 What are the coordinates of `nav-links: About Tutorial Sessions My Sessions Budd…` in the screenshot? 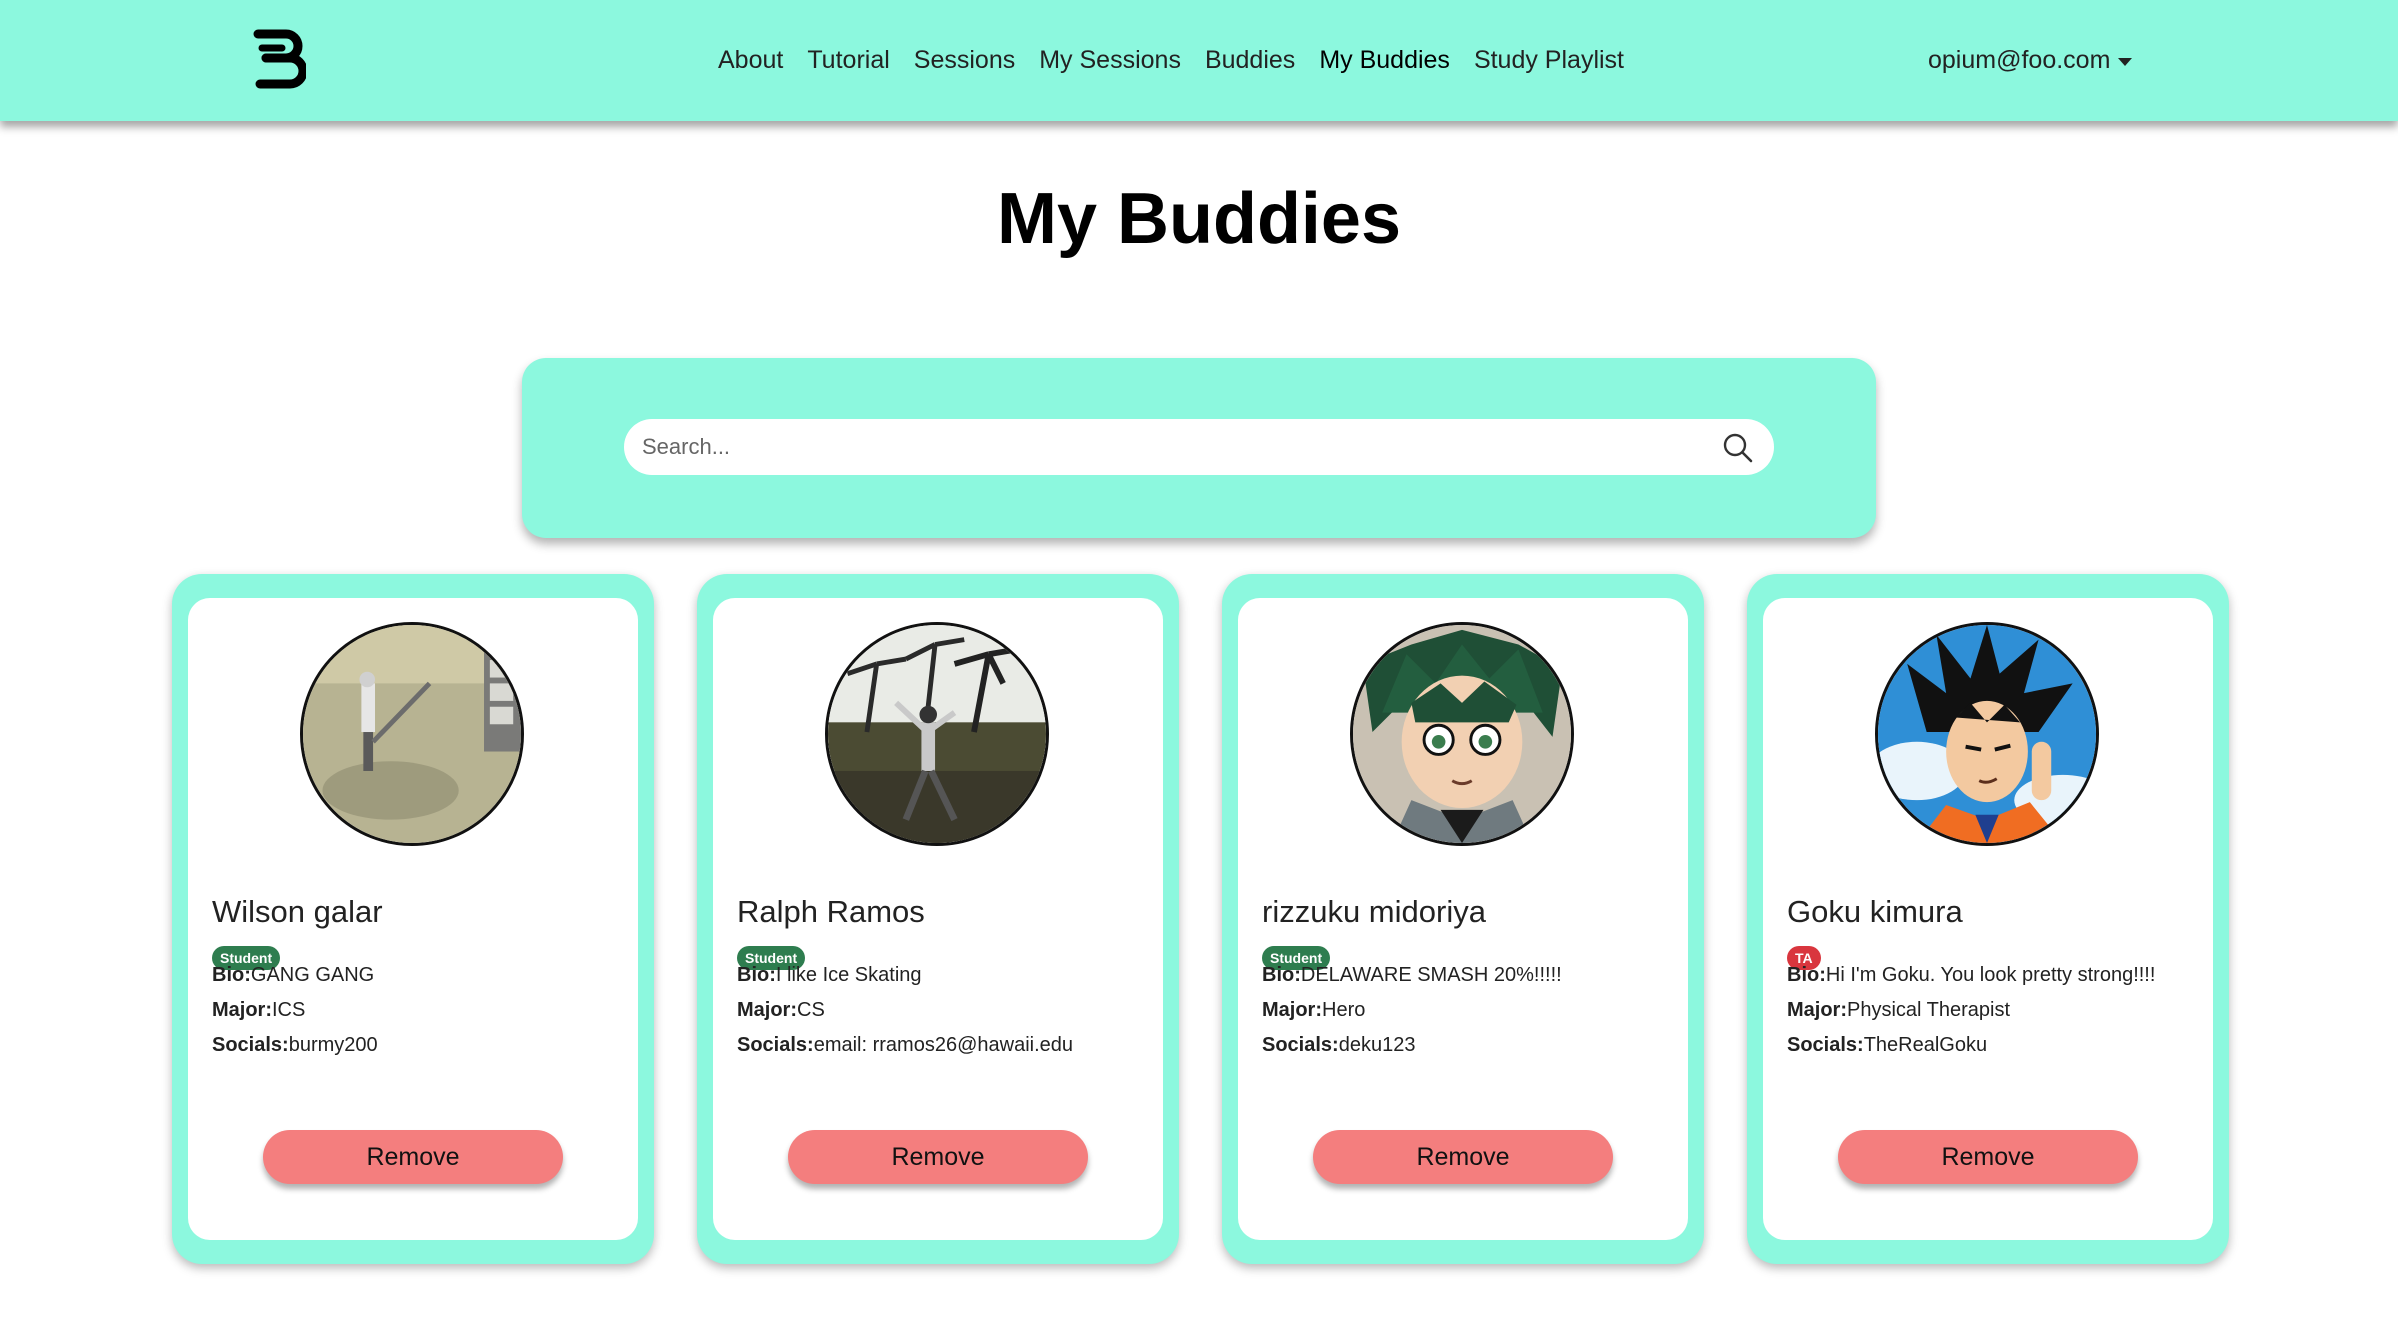 It's located at (1171, 60).